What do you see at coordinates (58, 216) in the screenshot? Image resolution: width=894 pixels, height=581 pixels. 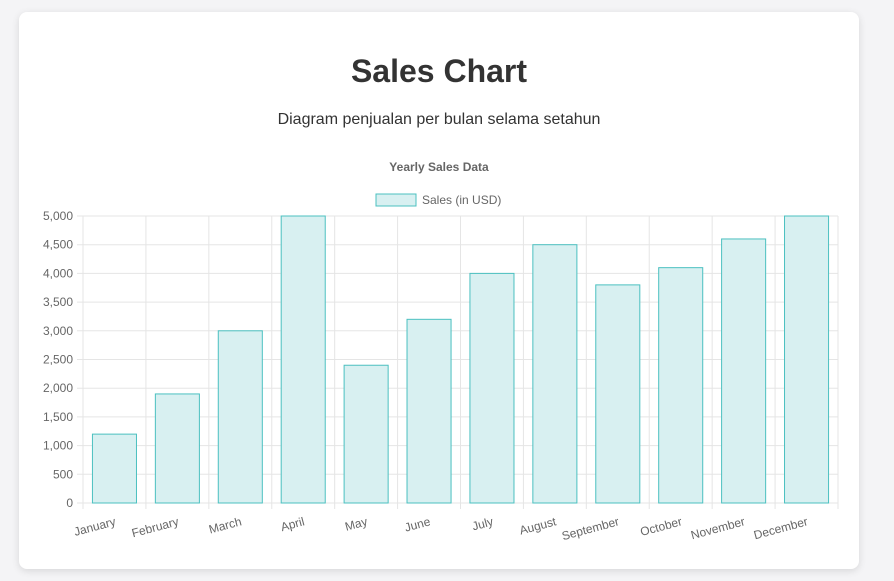 I see `y-tick-label: 5,000` at bounding box center [58, 216].